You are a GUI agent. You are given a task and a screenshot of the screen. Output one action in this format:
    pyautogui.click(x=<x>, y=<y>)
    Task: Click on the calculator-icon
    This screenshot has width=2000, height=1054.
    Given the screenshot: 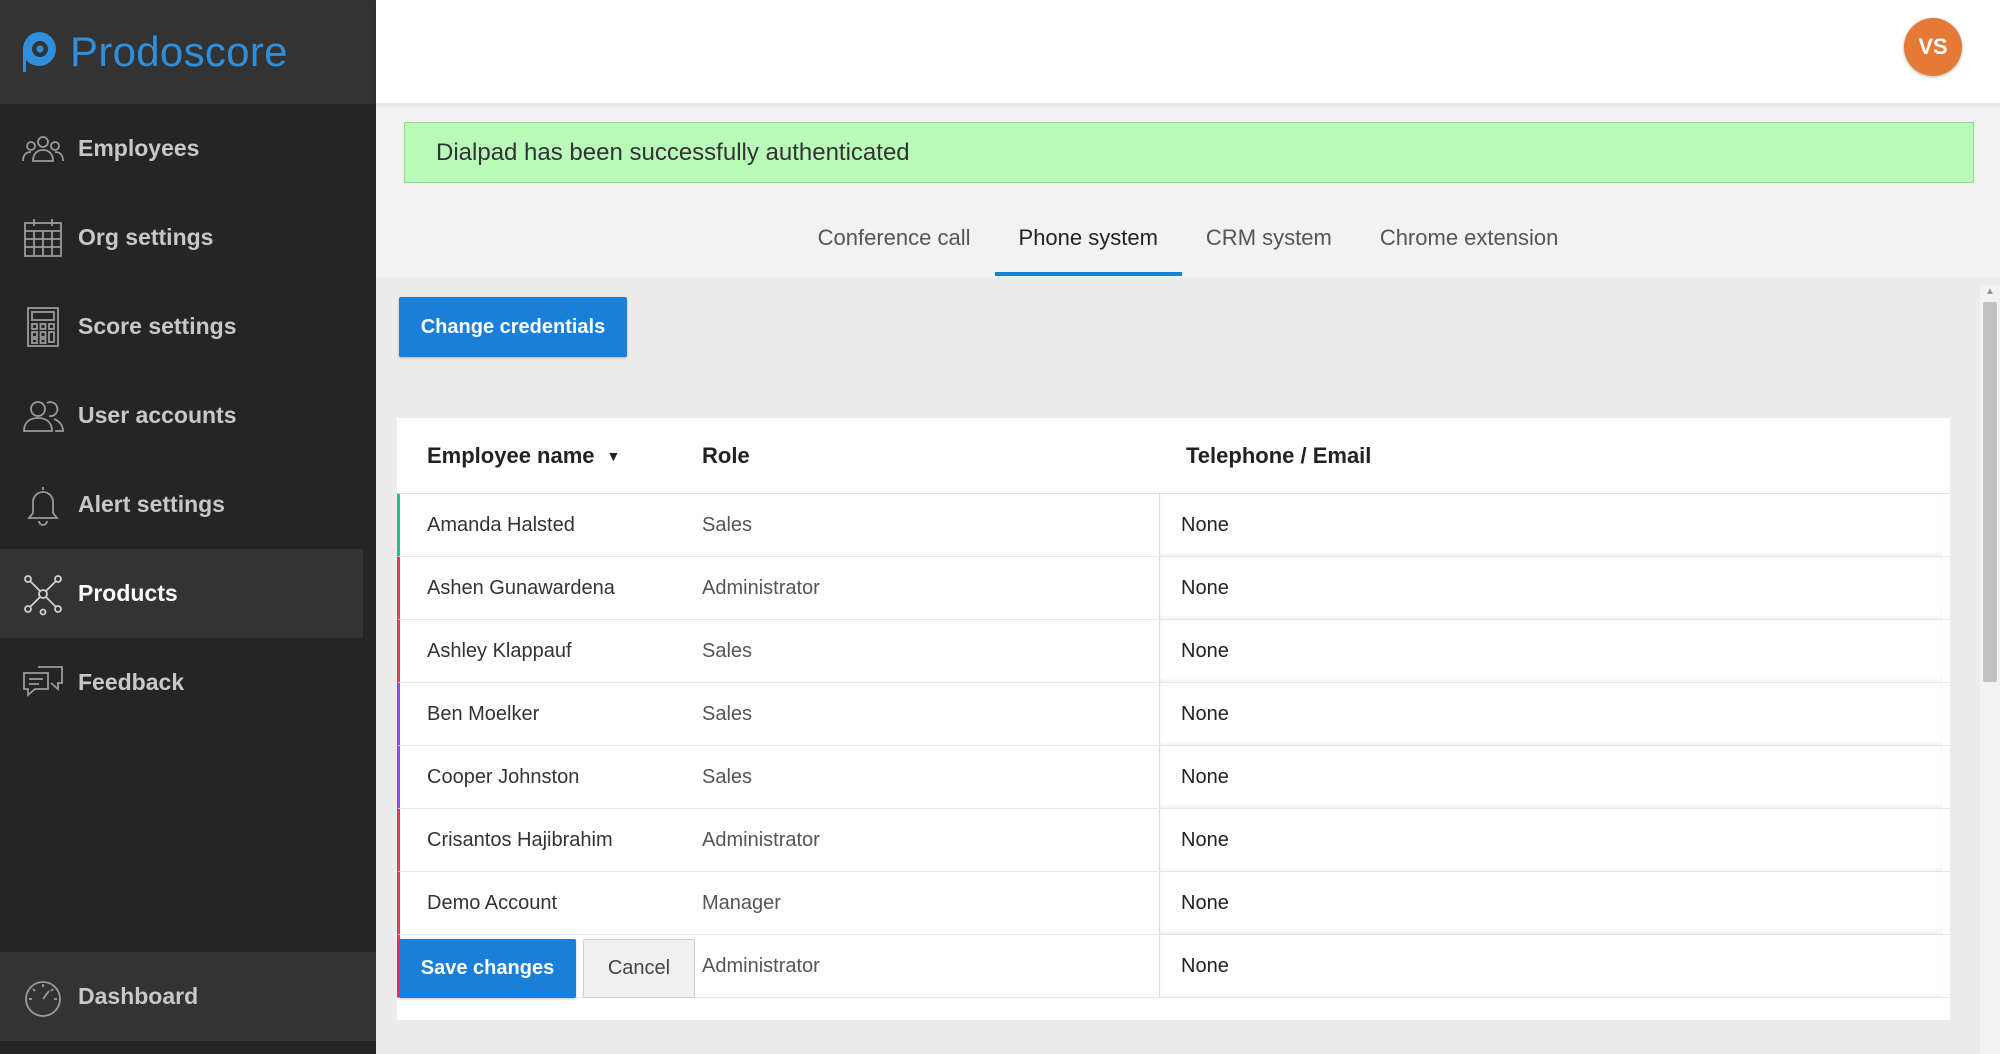 What is the action you would take?
    pyautogui.click(x=43, y=327)
    